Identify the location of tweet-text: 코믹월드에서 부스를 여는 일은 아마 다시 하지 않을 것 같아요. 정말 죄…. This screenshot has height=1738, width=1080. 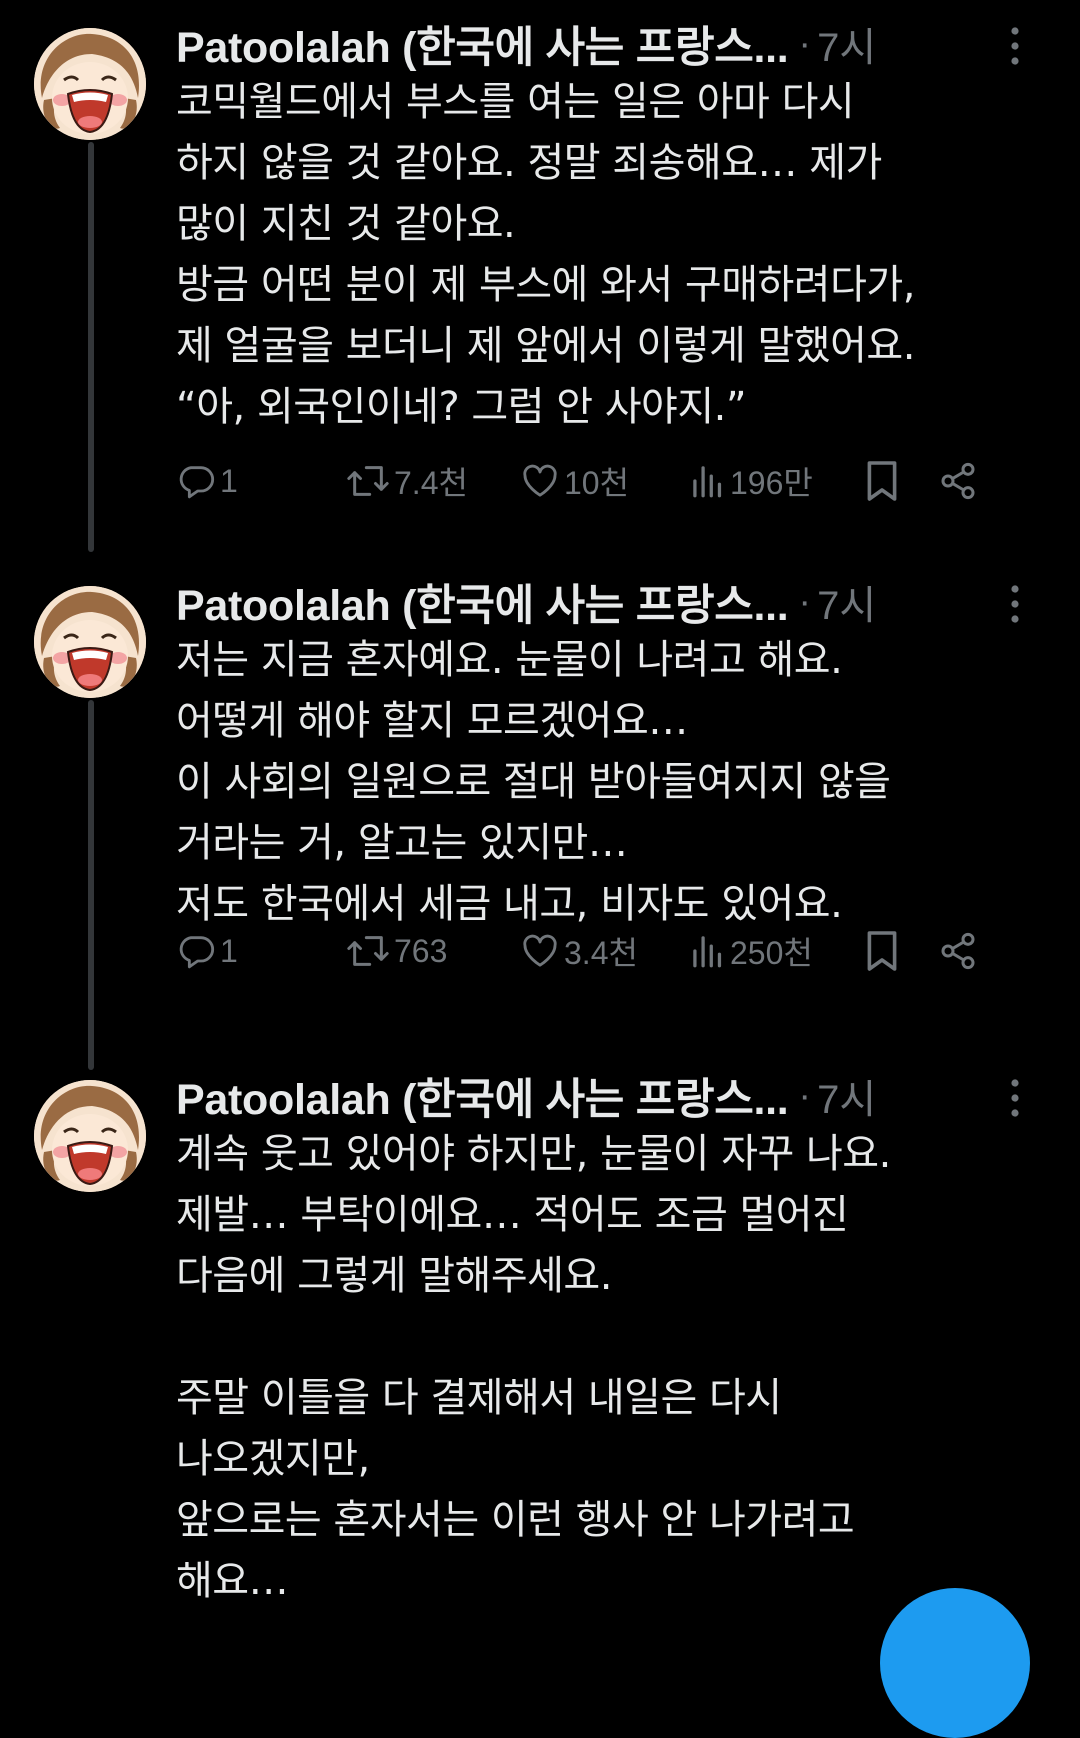
(545, 254).